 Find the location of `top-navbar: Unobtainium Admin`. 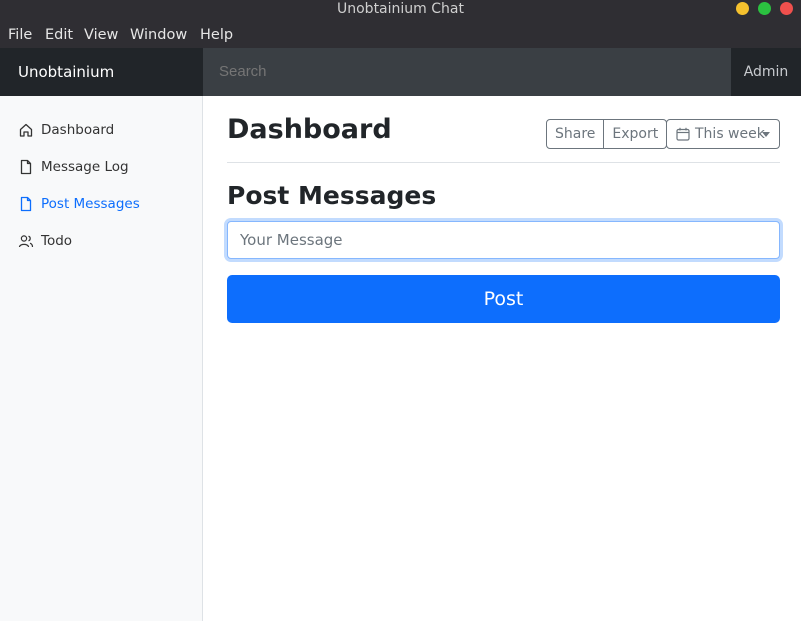

top-navbar: Unobtainium Admin is located at coordinates (400, 72).